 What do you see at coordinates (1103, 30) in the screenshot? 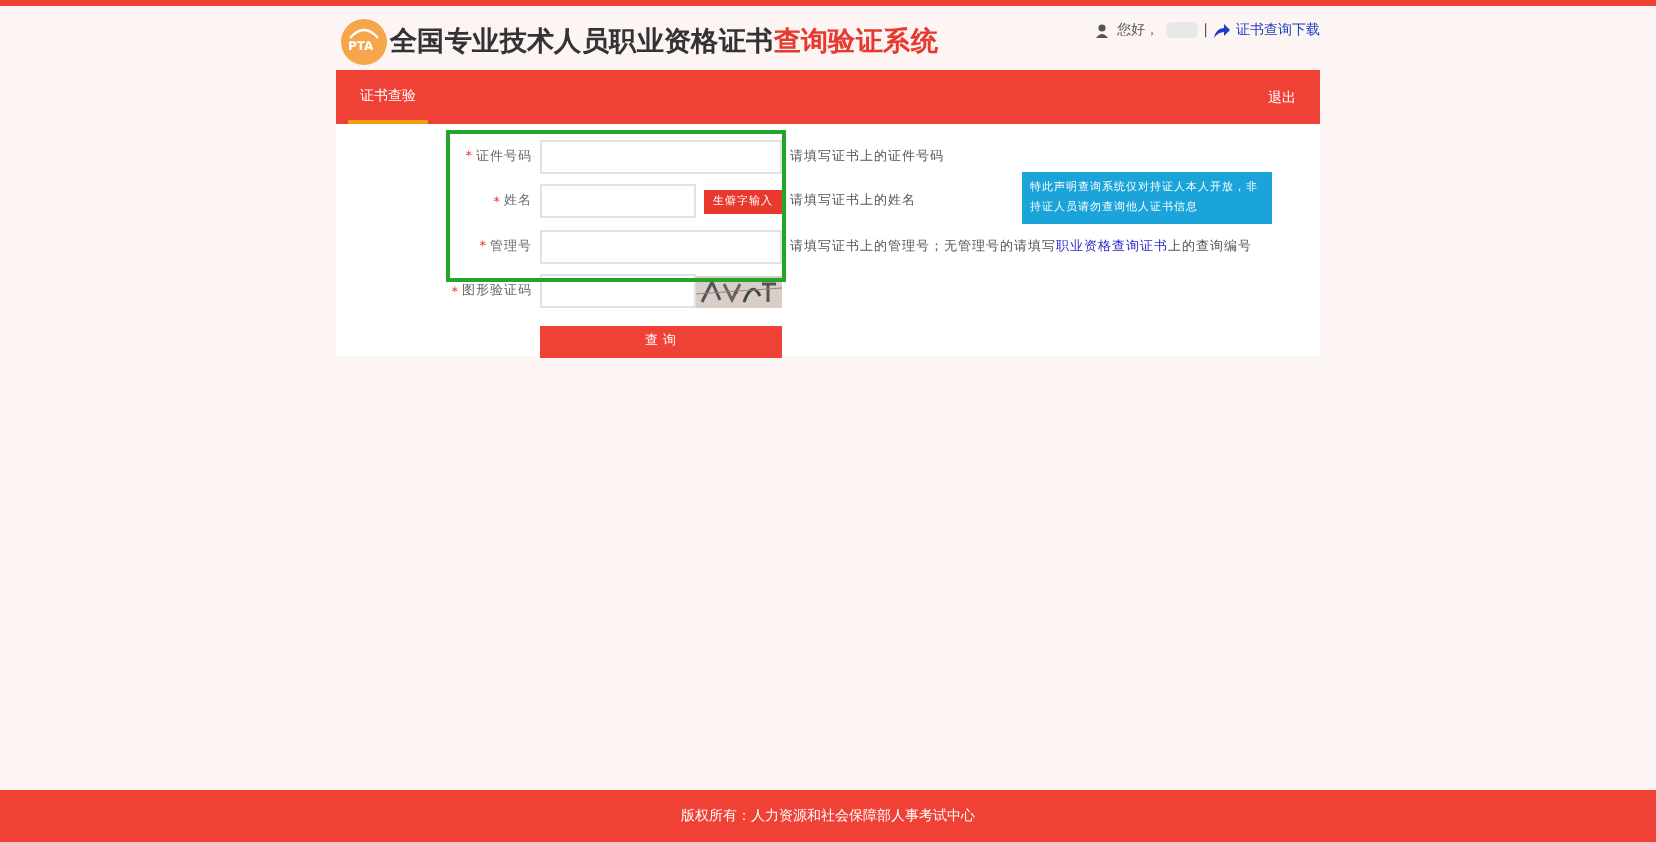
I see `user-icon` at bounding box center [1103, 30].